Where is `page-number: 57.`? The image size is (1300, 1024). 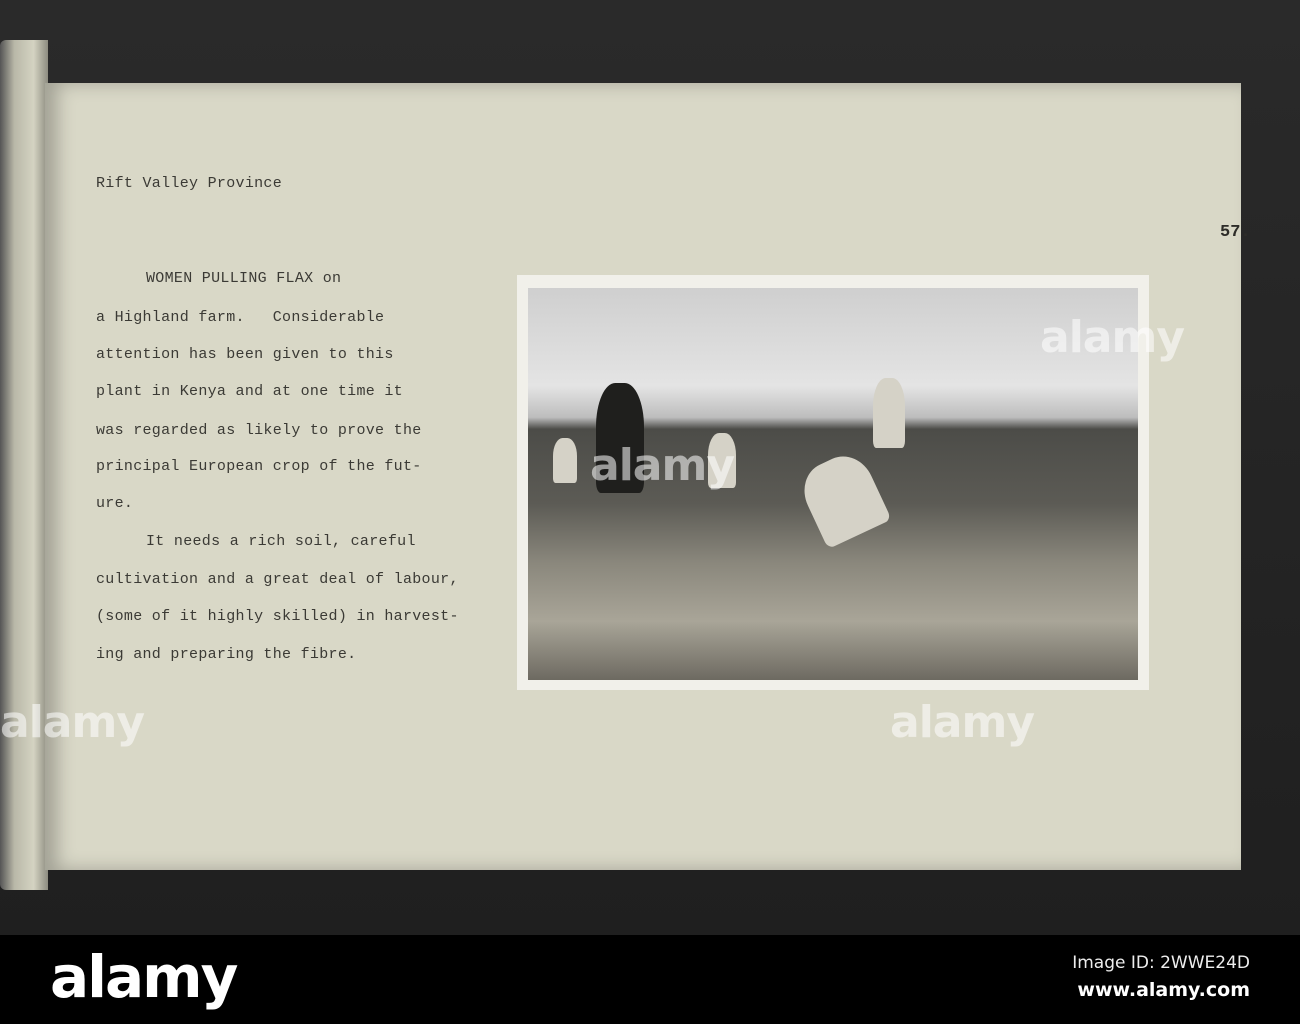
page-number: 57. is located at coordinates (1235, 232).